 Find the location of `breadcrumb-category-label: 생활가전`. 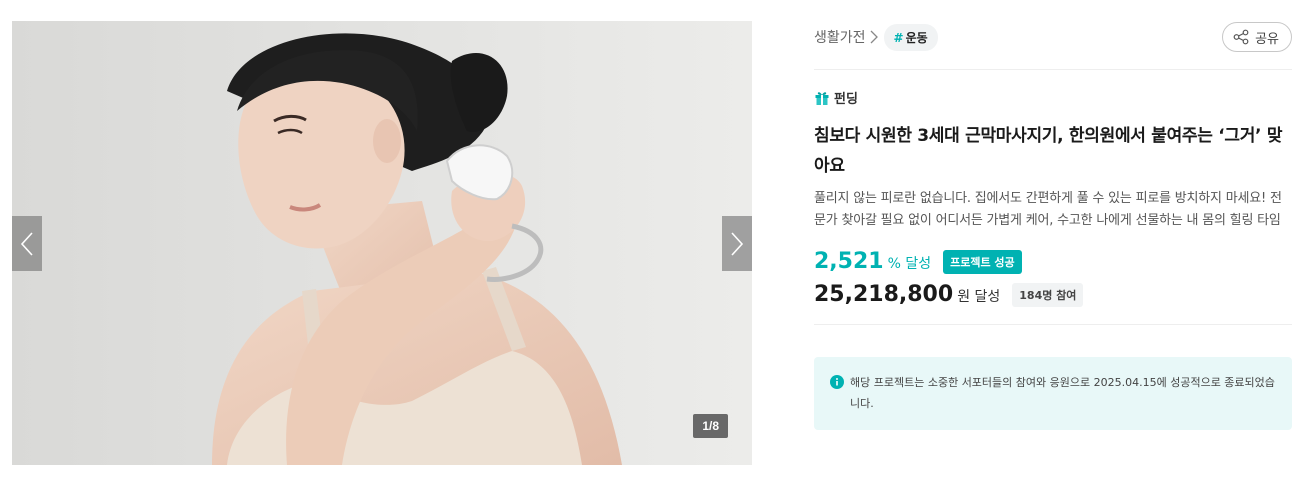

breadcrumb-category-label: 생활가전 is located at coordinates (840, 38).